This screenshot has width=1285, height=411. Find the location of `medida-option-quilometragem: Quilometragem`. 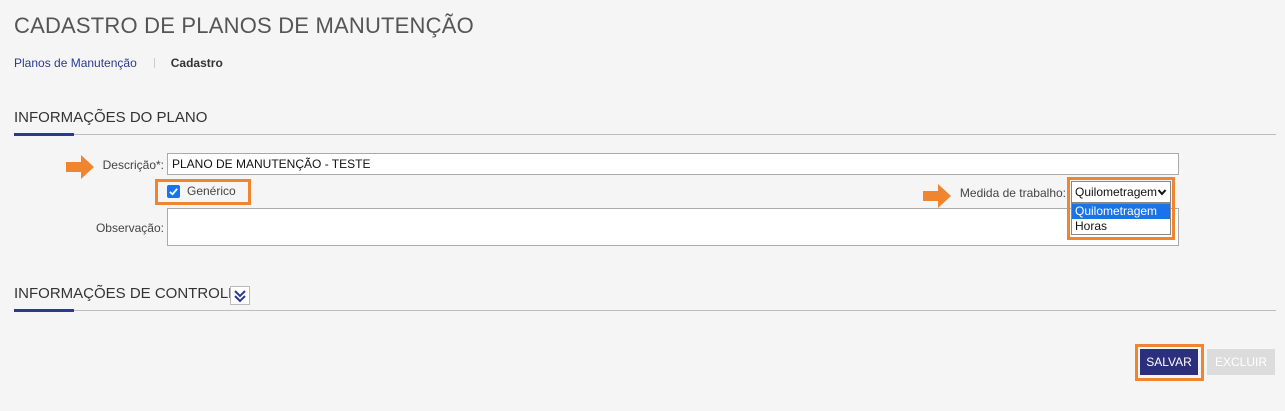

medida-option-quilometragem: Quilometragem is located at coordinates (1121, 211).